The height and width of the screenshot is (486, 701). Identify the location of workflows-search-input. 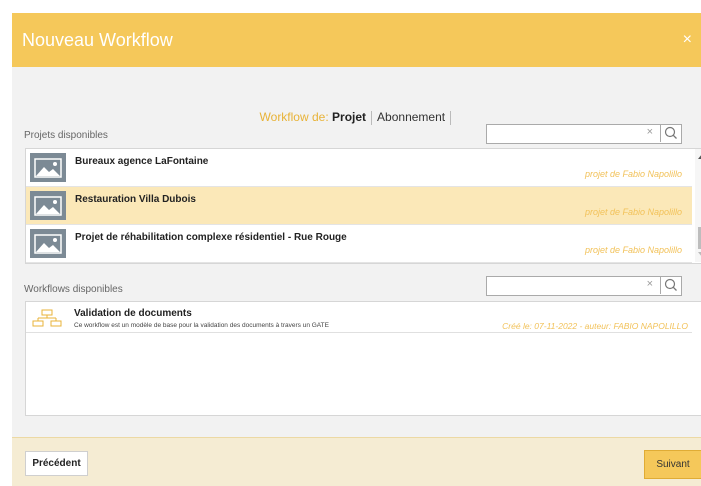
(567, 285).